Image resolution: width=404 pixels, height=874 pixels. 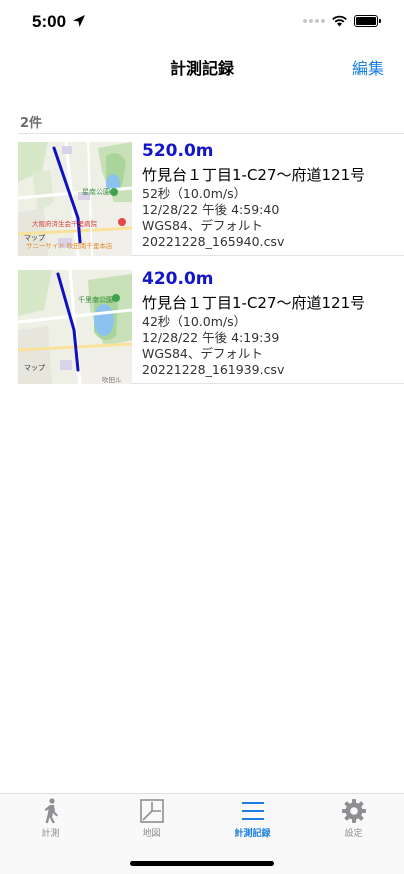 I want to click on tab-measure-label: 計測, so click(x=50, y=834).